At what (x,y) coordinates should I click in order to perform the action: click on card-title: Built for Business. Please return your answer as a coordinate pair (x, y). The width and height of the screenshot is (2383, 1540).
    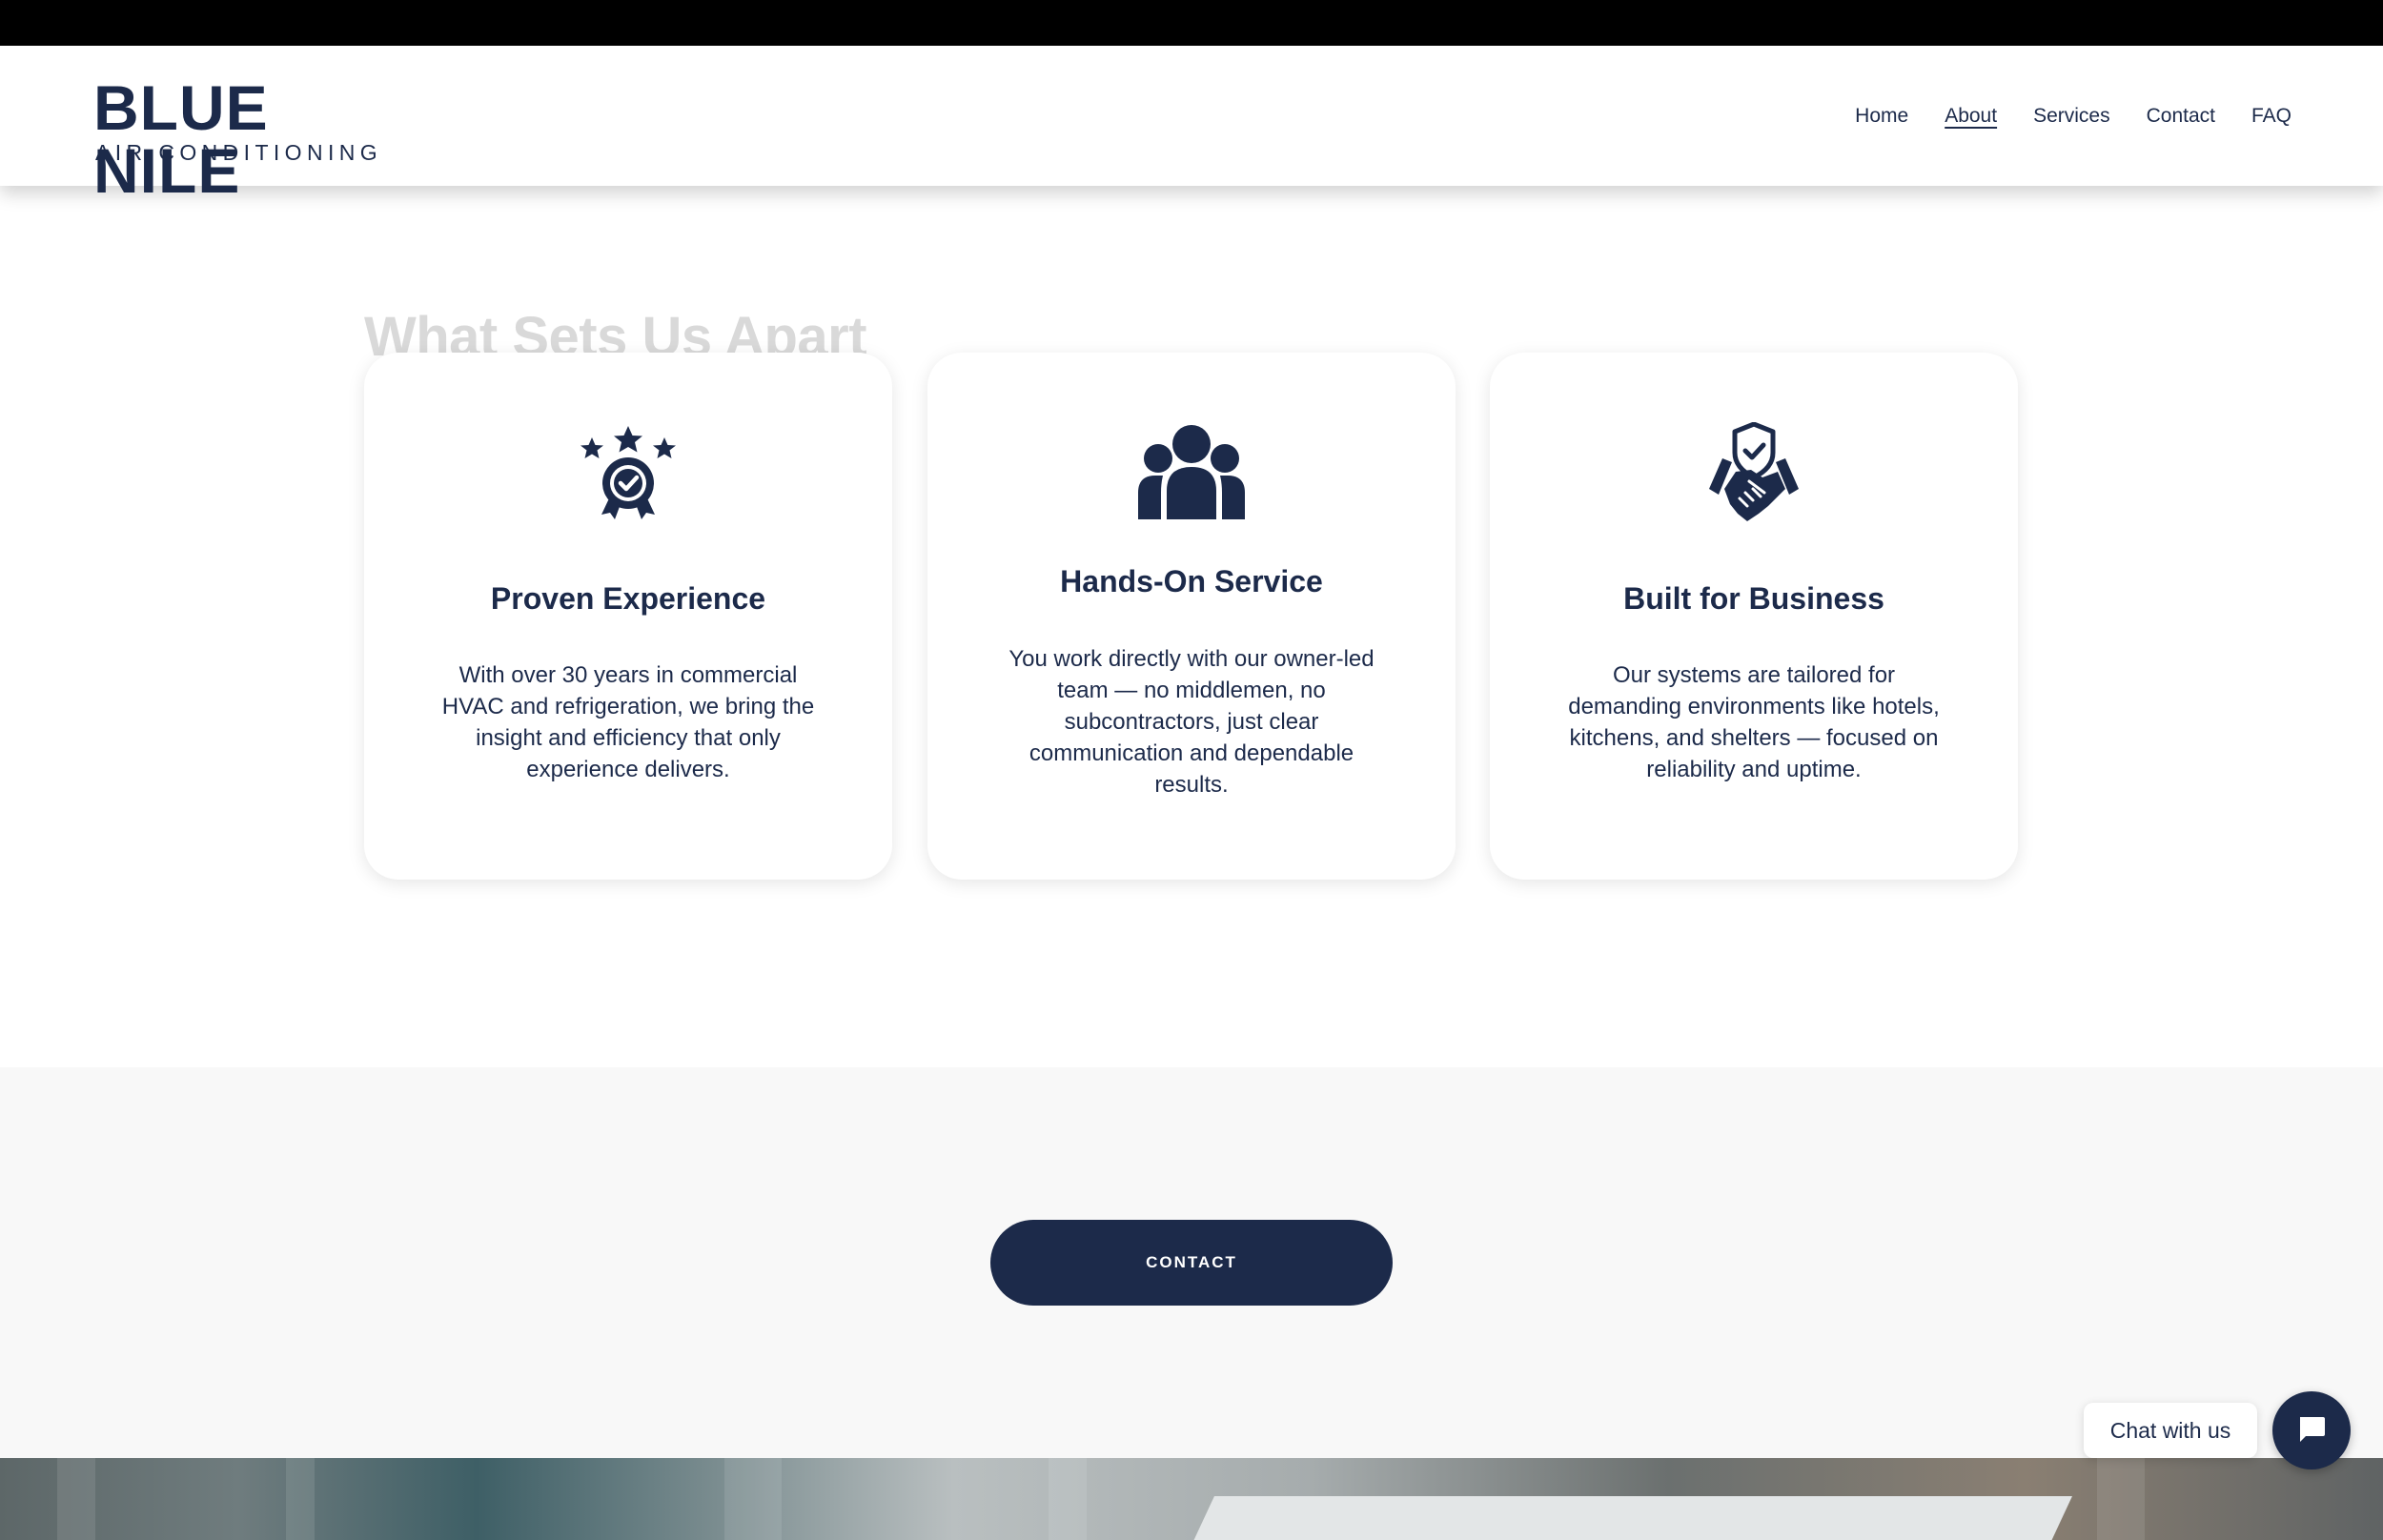
    Looking at the image, I should click on (1754, 598).